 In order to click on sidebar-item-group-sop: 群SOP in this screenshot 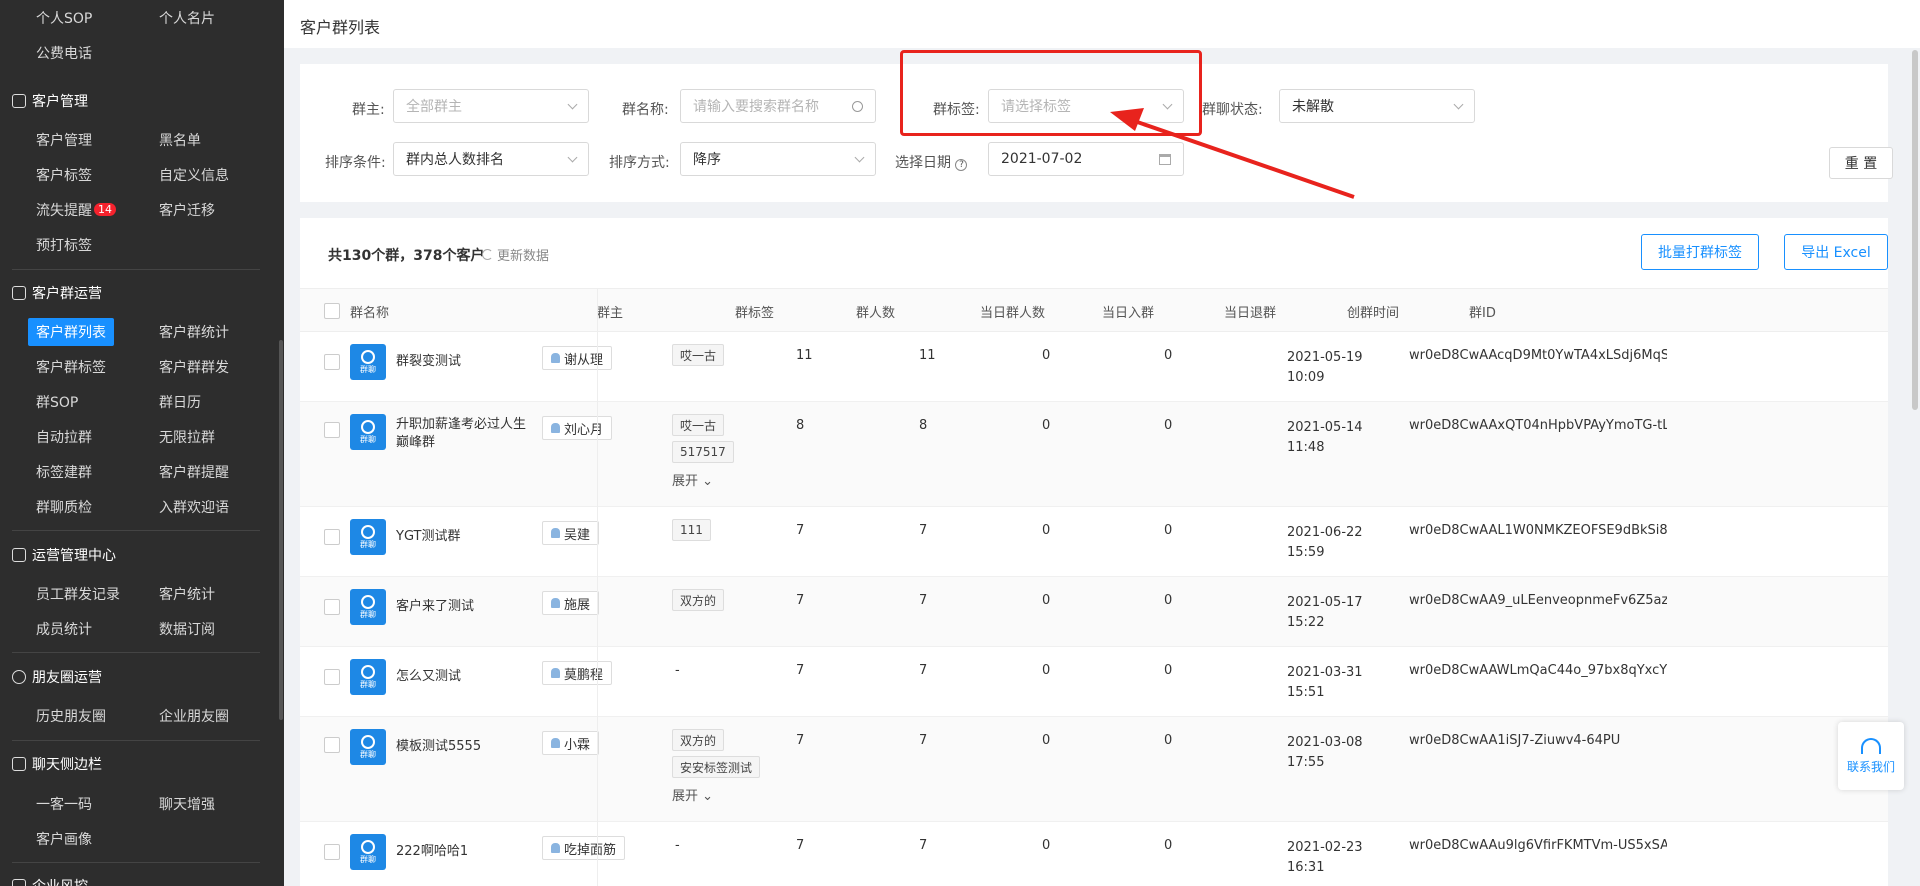, I will do `click(57, 402)`.